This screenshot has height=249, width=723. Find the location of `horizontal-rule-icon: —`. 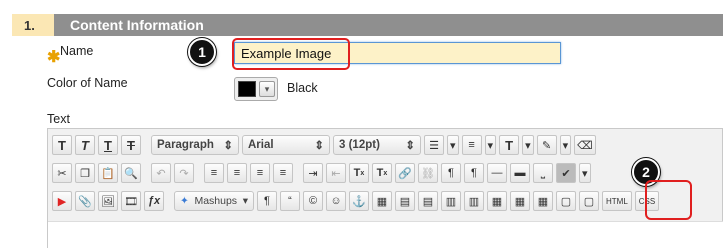

horizontal-rule-icon: — is located at coordinates (497, 173).